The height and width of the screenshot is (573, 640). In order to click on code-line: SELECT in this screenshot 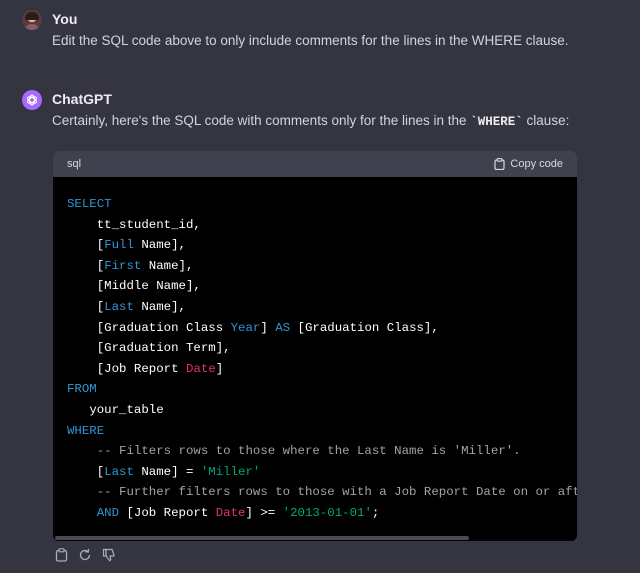, I will do `click(322, 204)`.